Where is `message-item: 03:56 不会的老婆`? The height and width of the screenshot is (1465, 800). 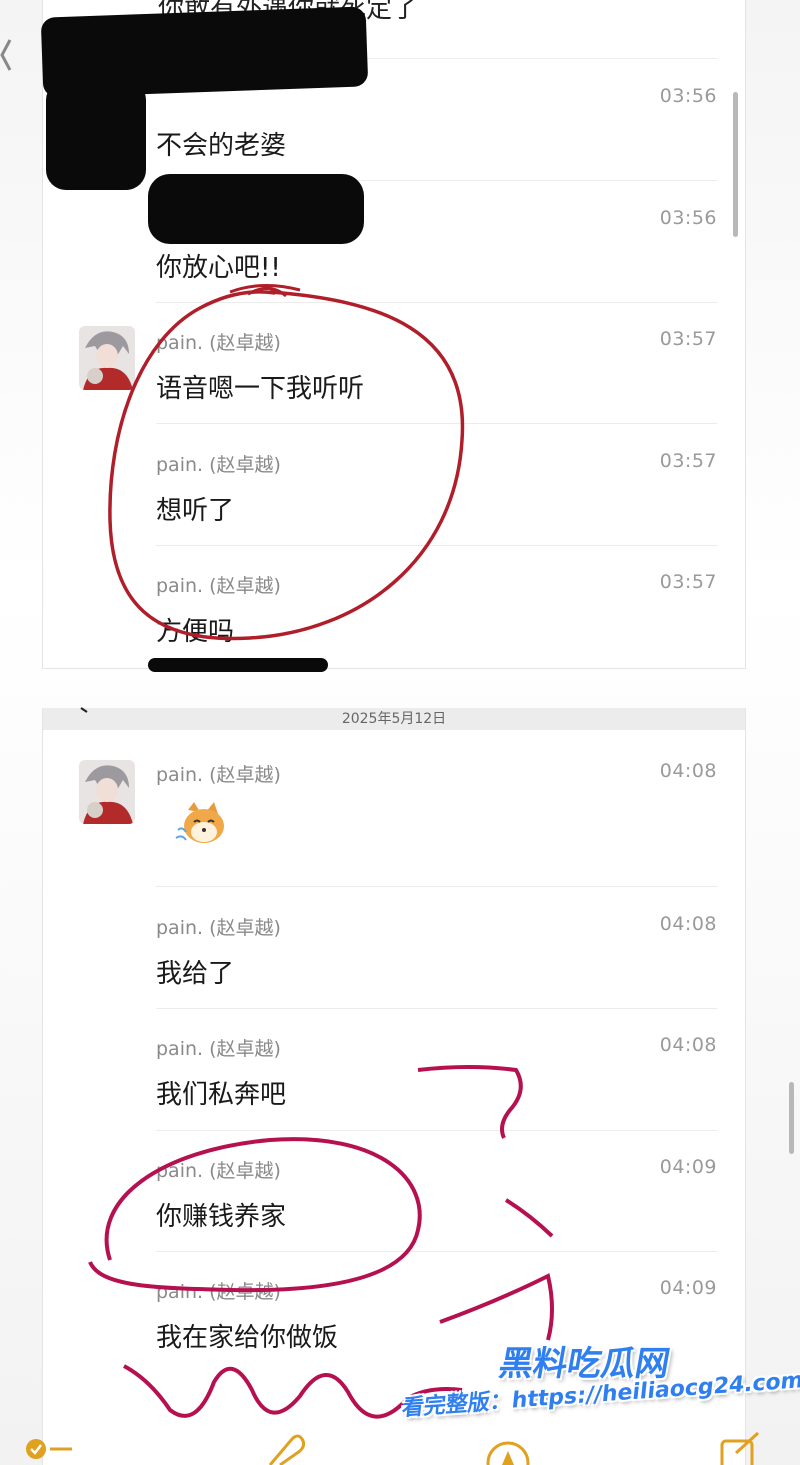 message-item: 03:56 不会的老婆 is located at coordinates (436, 125).